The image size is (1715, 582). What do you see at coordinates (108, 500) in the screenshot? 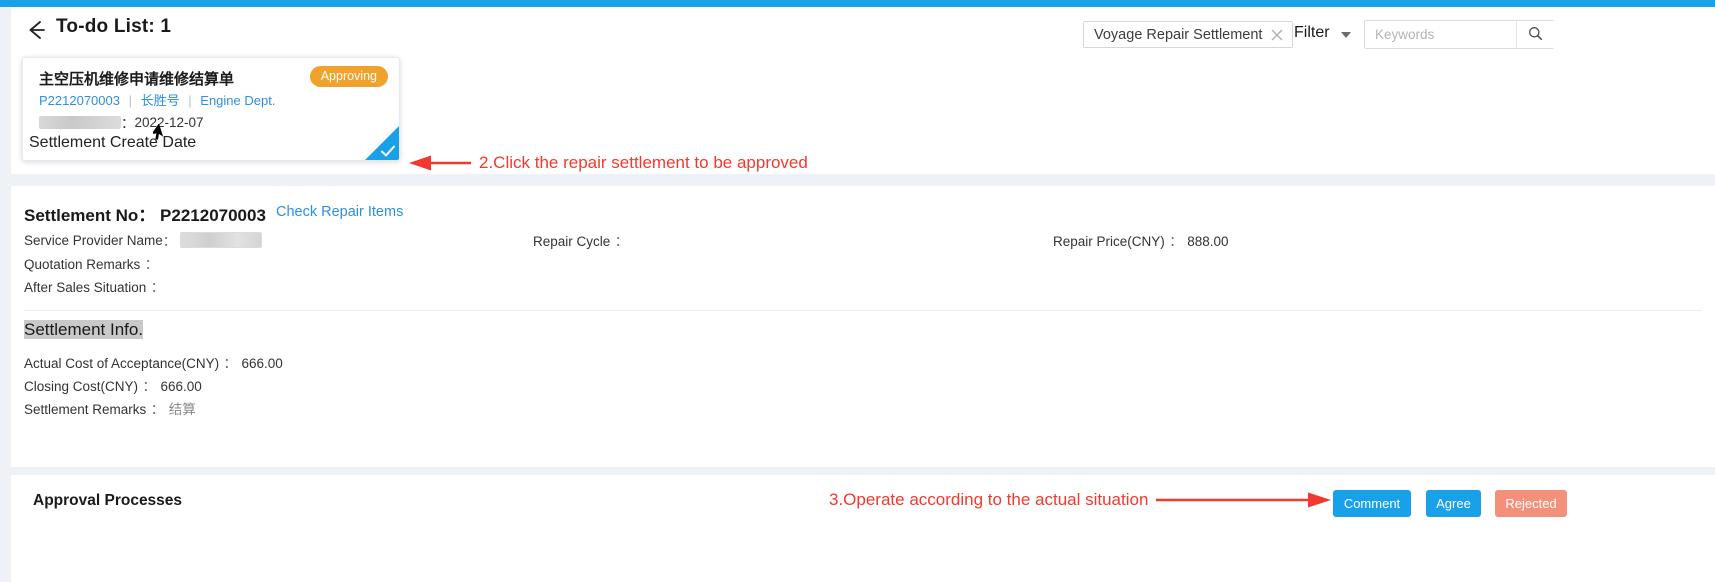
I see `approval-processes-title: Approval Processes` at bounding box center [108, 500].